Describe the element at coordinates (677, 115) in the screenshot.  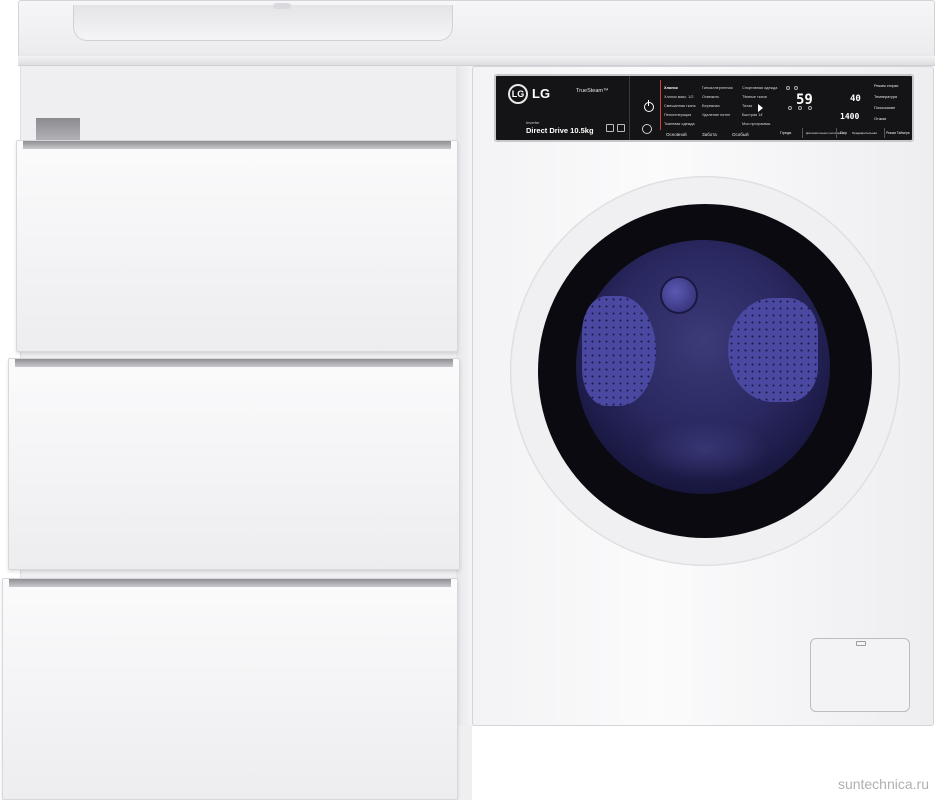
I see `program-item: Пеногенерация` at that location.